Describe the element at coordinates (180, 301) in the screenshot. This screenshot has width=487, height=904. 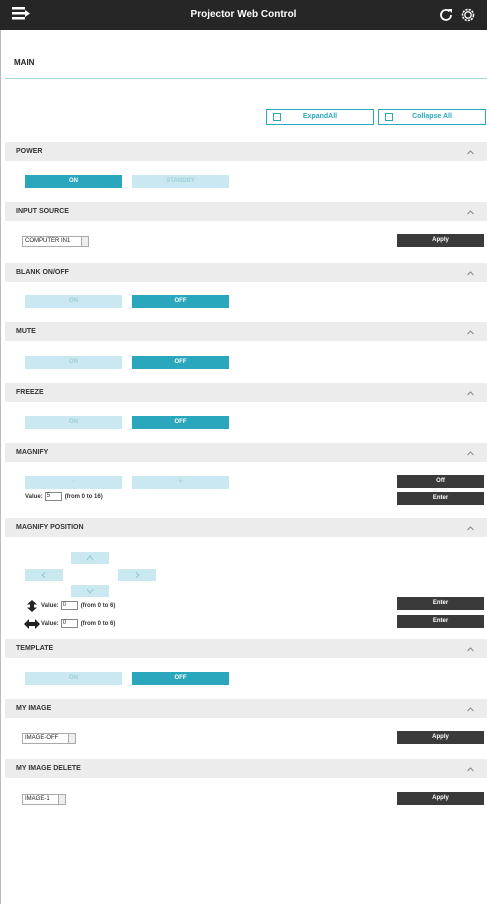
I see `blank-off-button: OFF` at that location.